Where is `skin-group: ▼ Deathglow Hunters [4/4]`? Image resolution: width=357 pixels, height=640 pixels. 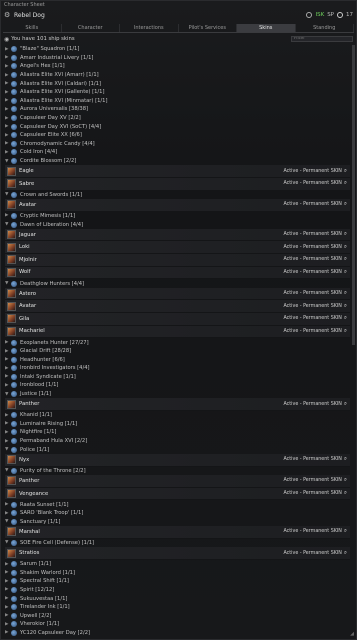
skin-group: ▼ Deathglow Hunters [4/4] is located at coordinates (177, 283).